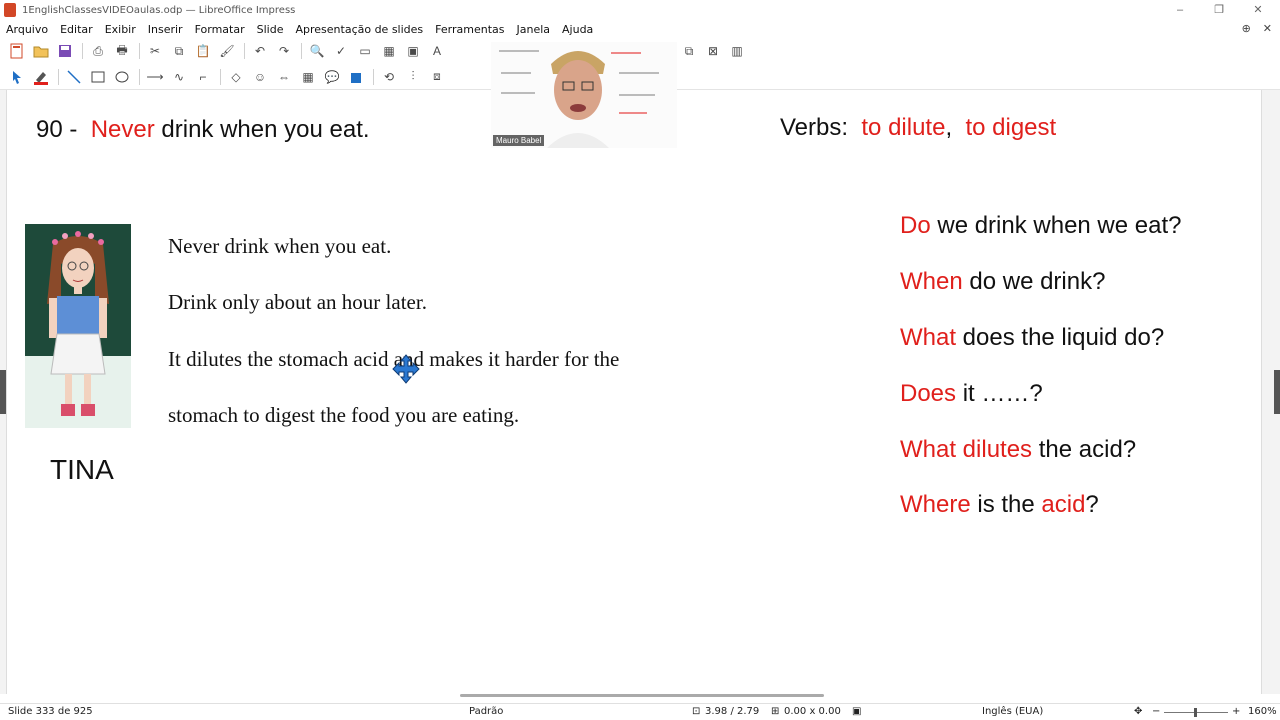 This screenshot has width=1280, height=720. Describe the element at coordinates (270, 29) in the screenshot. I see `menu-slide: Slide` at that location.